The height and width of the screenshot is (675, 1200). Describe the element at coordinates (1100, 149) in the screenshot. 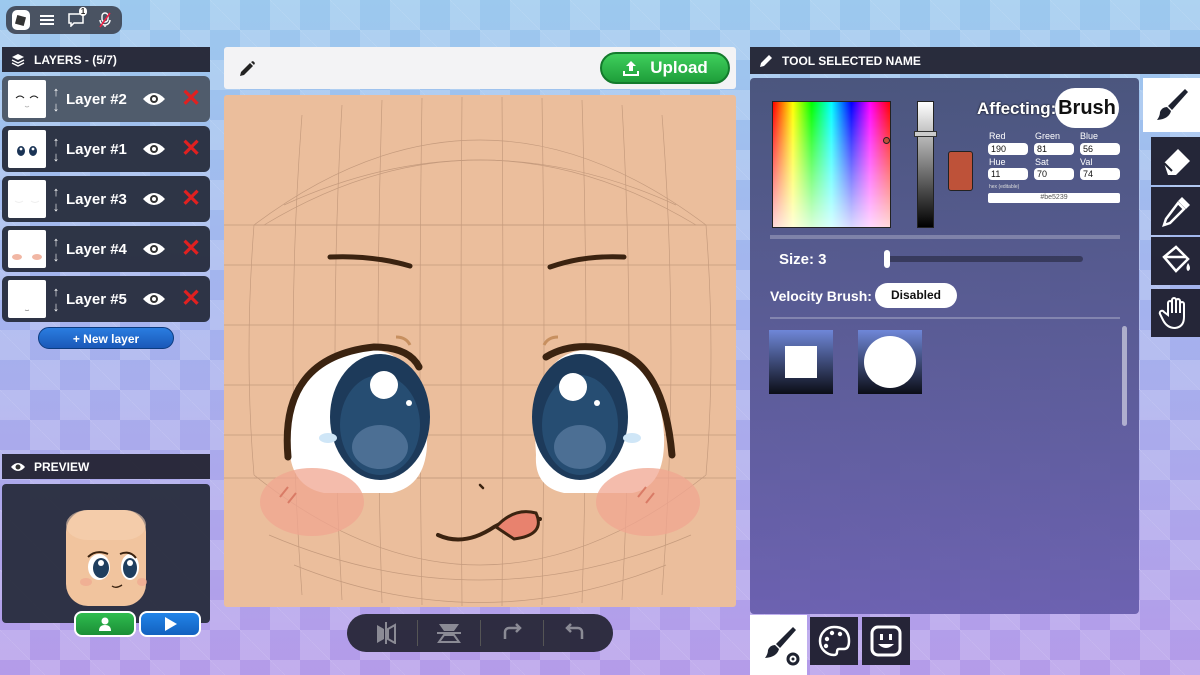

I see `blue-field: 56` at that location.